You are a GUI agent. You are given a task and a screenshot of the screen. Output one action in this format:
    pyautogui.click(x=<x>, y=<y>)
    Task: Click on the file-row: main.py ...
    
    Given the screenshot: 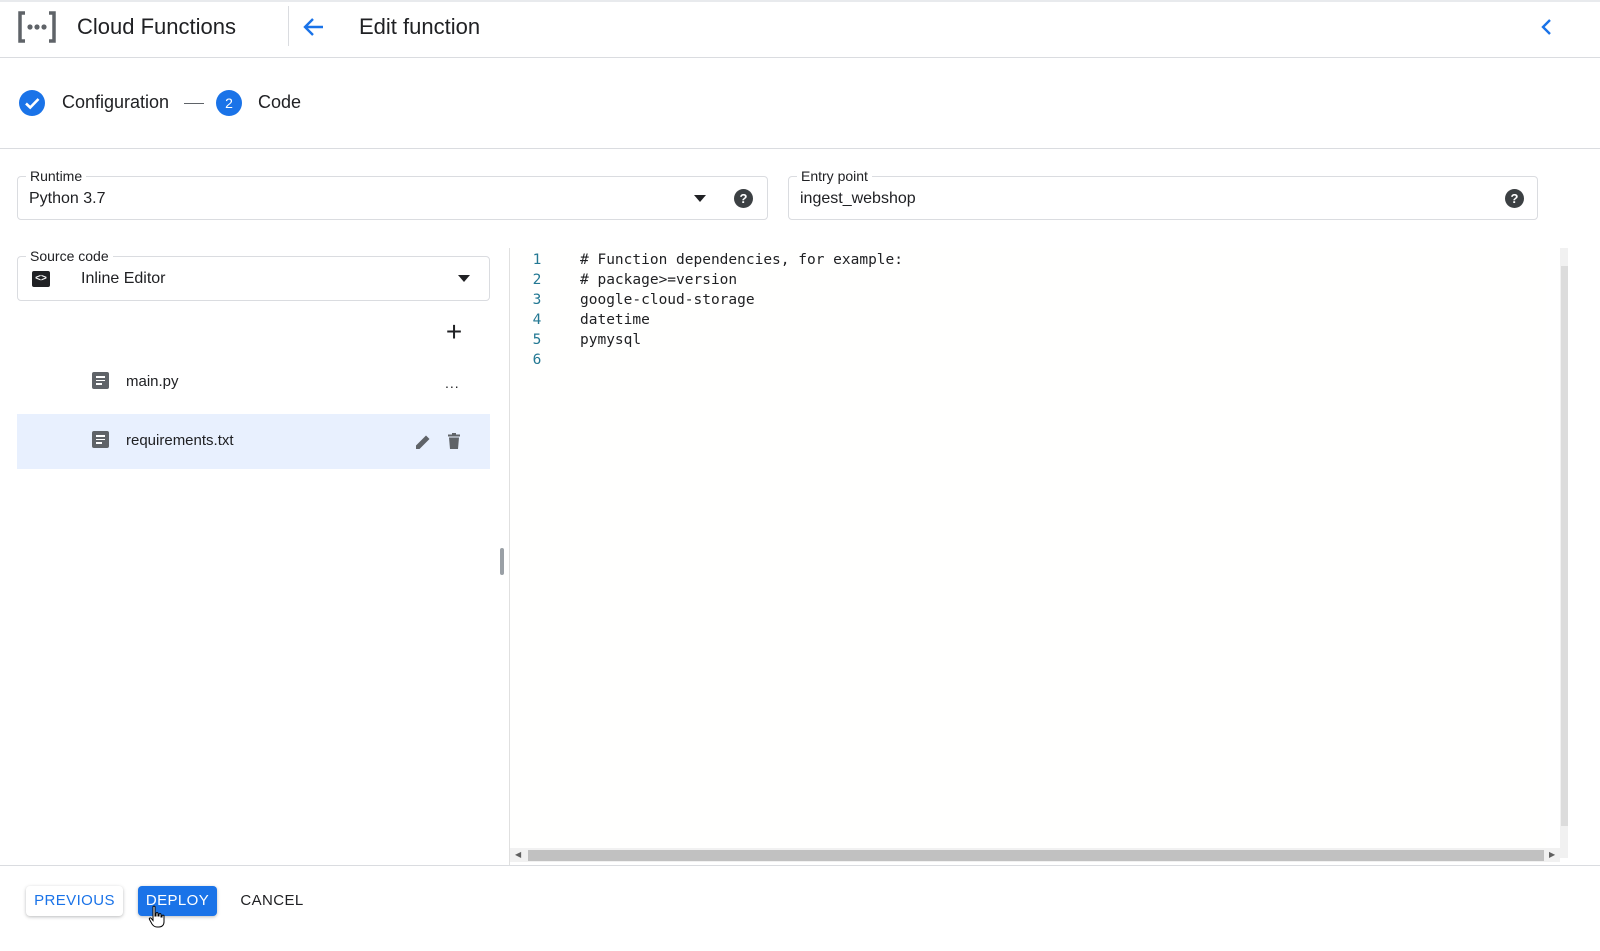 What is the action you would take?
    pyautogui.click(x=253, y=382)
    